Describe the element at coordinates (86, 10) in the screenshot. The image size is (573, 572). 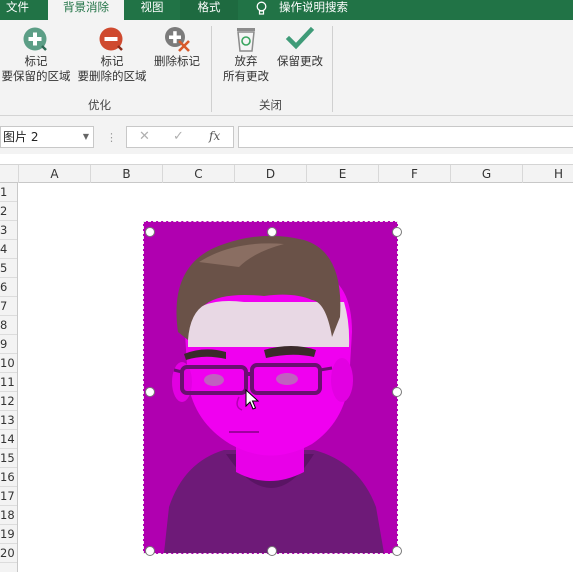
I see `tab-background-removal: 背景消除` at that location.